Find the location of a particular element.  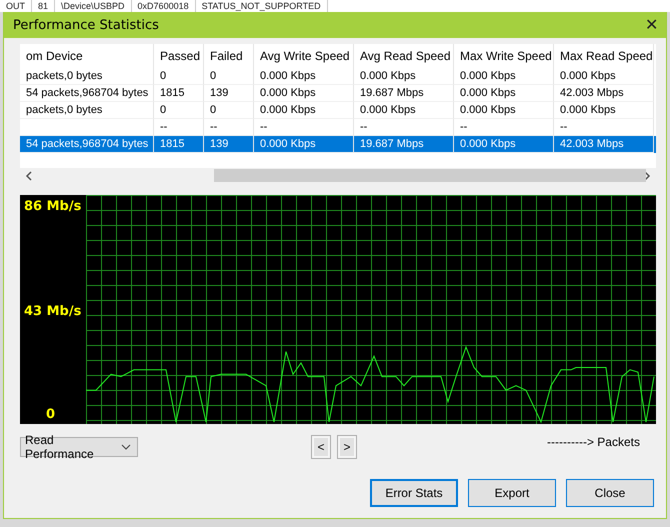

chevron-down-icon is located at coordinates (126, 447).